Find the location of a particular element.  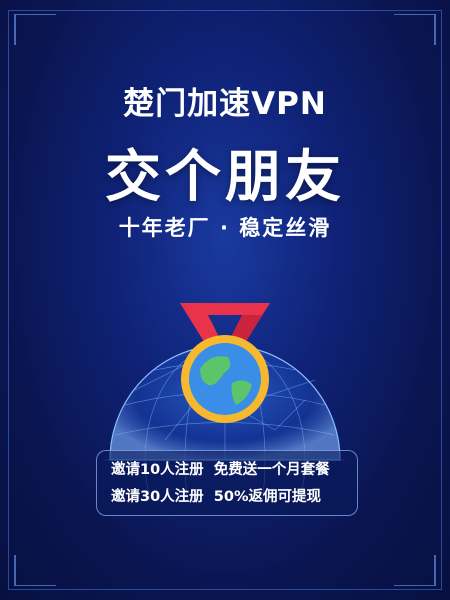

offer-reward: 免费送一个月套餐 is located at coordinates (271, 470).